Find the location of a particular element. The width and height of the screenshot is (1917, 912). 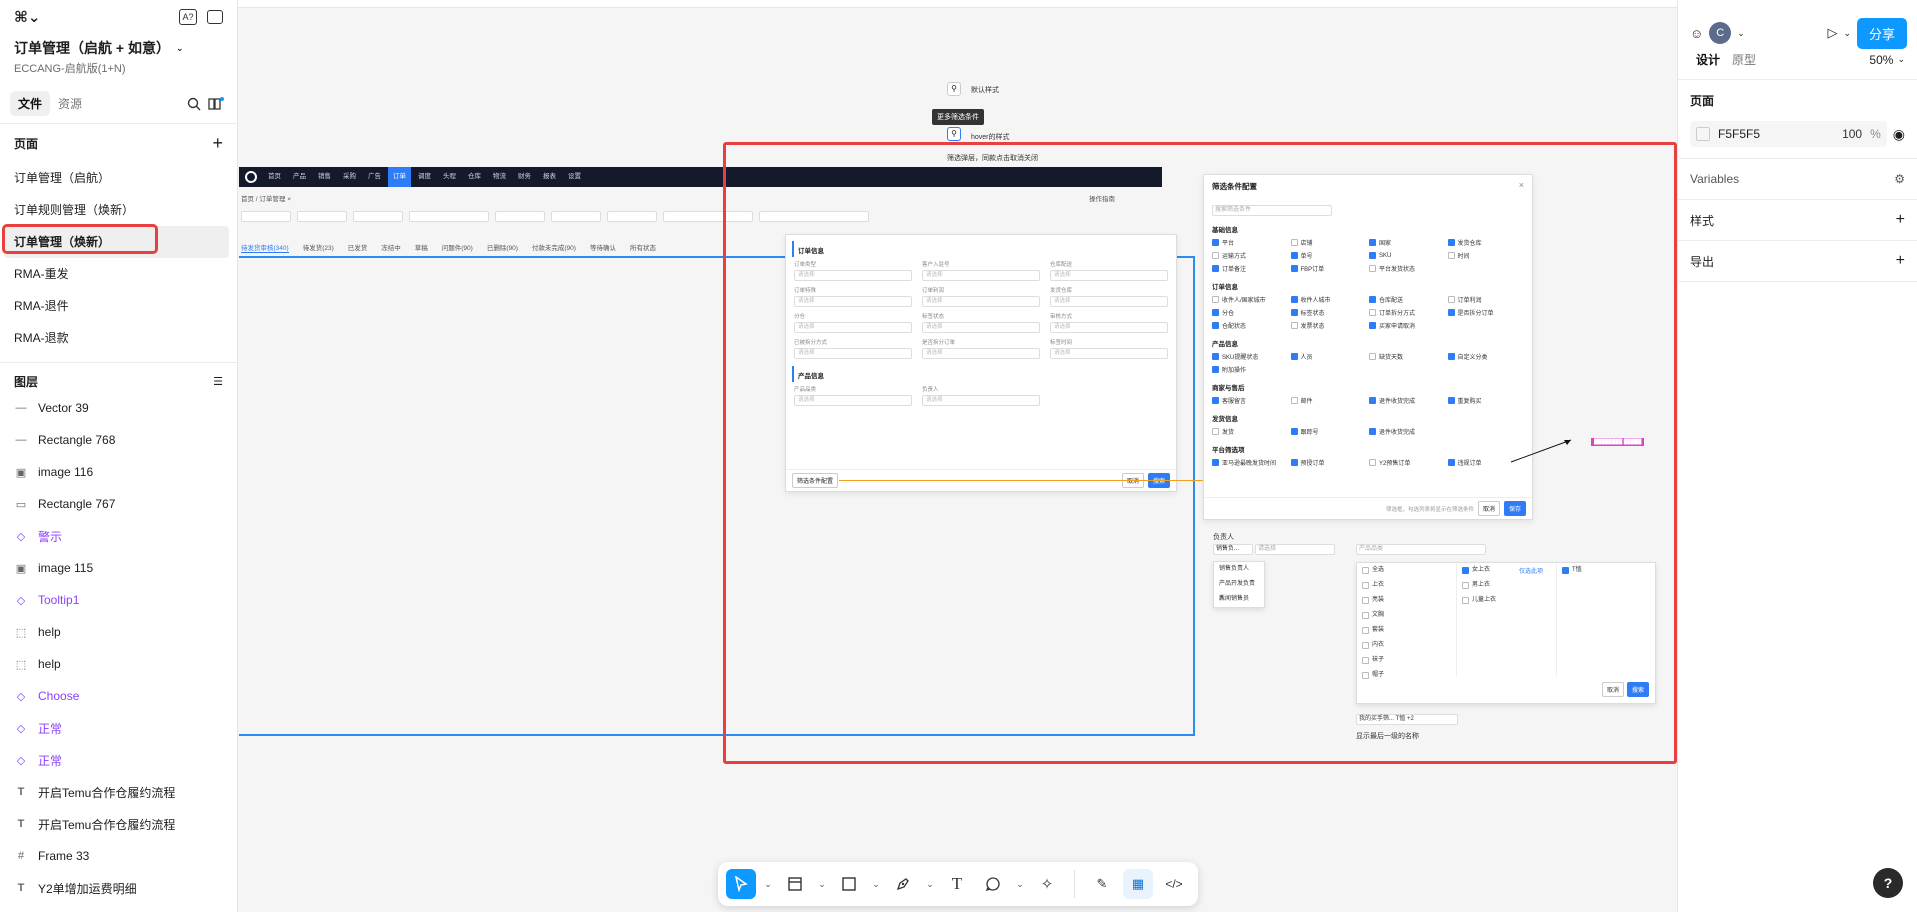

variables-header: Variables ⚙ is located at coordinates (1797, 179).